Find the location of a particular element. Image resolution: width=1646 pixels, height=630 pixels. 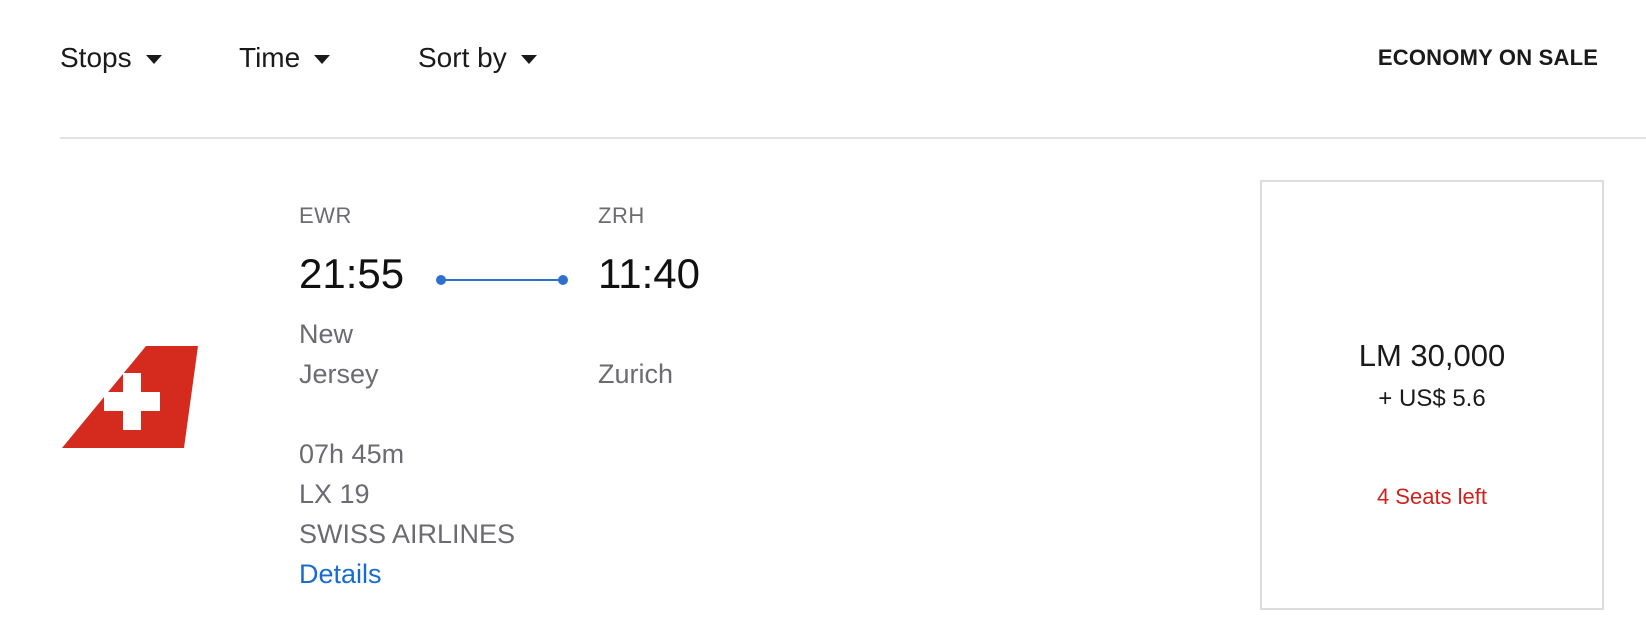

time-filter-dropdown: Time is located at coordinates (285, 58).